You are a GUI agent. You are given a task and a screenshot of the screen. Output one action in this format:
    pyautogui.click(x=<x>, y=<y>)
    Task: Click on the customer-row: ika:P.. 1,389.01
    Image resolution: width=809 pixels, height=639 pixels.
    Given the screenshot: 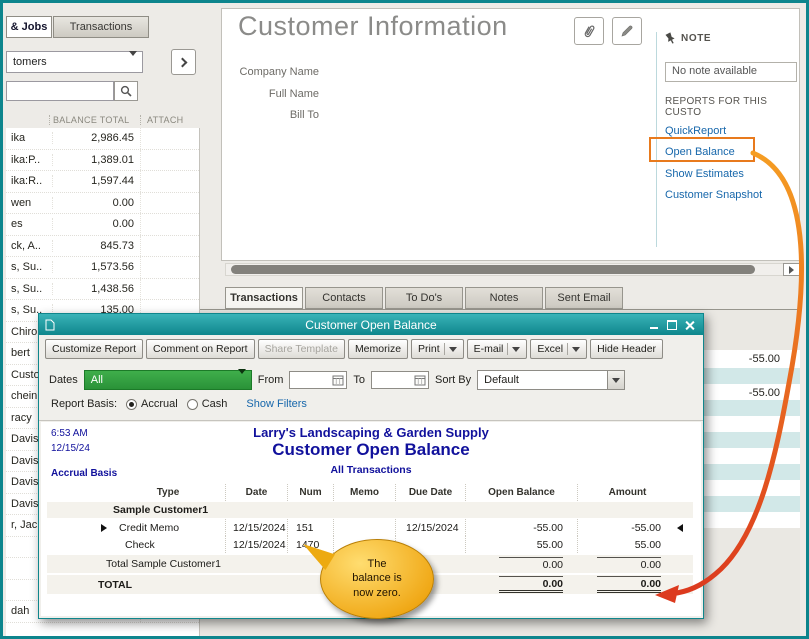 What is the action you would take?
    pyautogui.click(x=102, y=160)
    